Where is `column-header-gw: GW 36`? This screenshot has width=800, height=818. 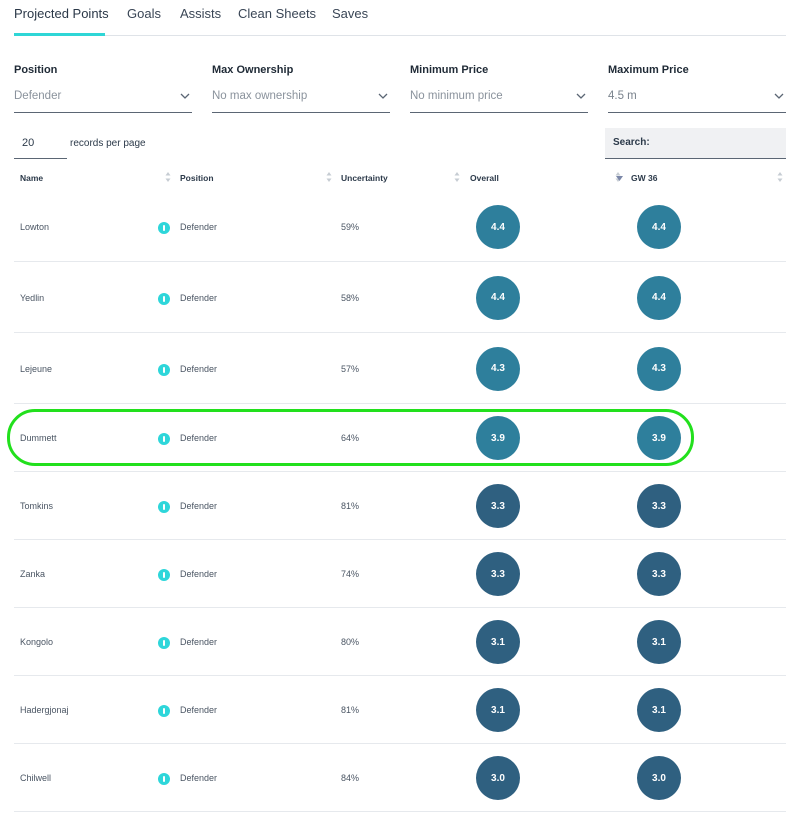 column-header-gw: GW 36 is located at coordinates (644, 178).